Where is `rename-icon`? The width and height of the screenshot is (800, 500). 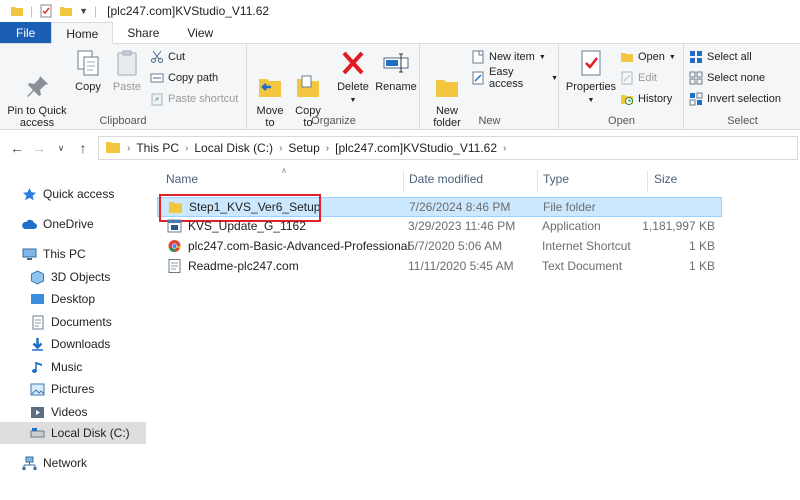
rename-icon is located at coordinates (396, 63).